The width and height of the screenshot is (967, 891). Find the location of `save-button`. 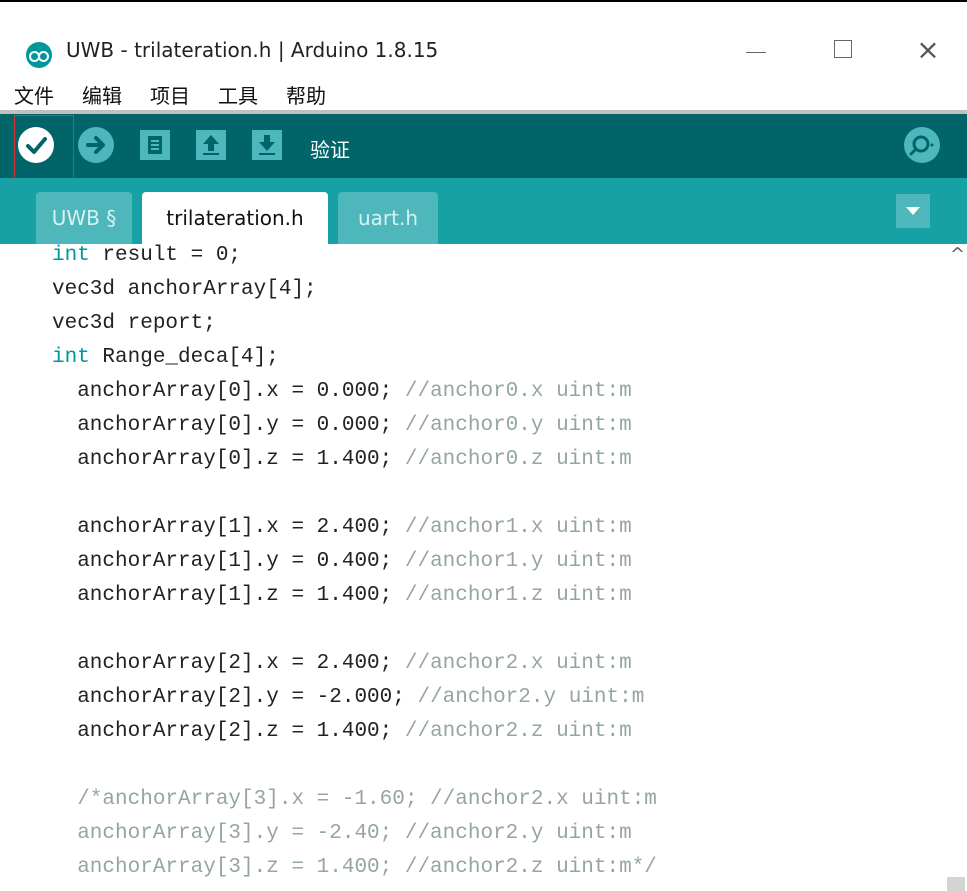

save-button is located at coordinates (267, 145).